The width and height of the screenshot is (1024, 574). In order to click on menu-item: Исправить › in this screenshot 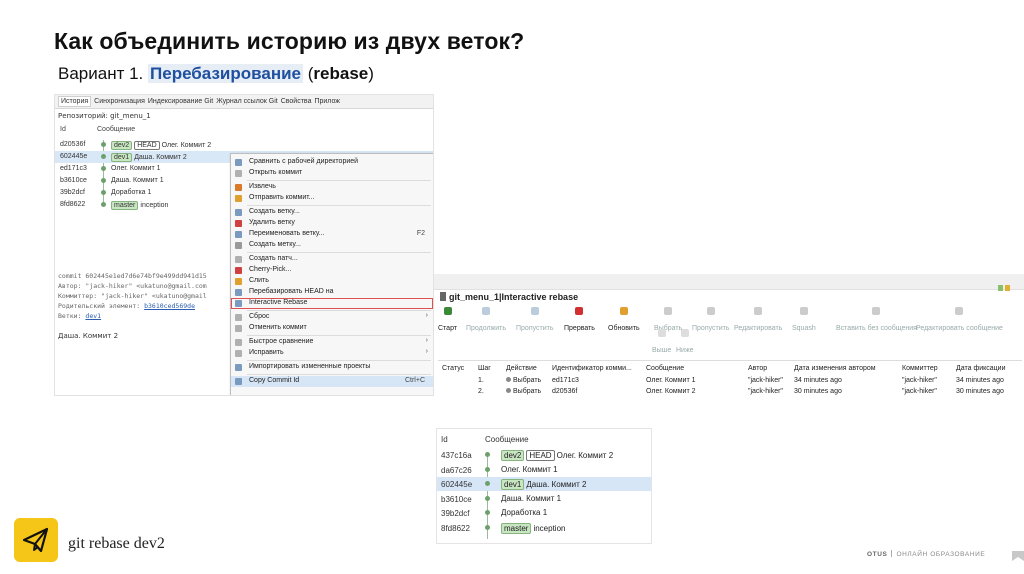, I will do `click(332, 353)`.